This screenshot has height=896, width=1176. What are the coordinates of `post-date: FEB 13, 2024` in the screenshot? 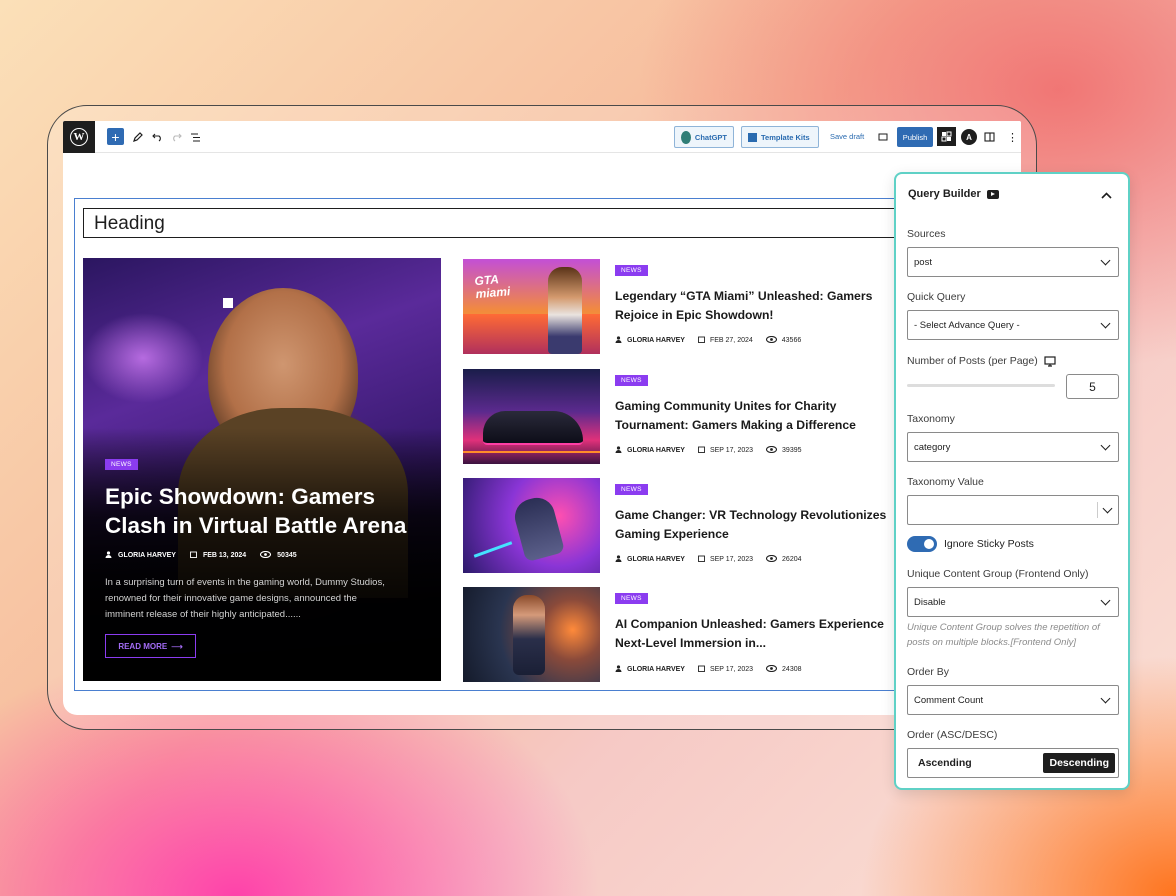 It's located at (224, 555).